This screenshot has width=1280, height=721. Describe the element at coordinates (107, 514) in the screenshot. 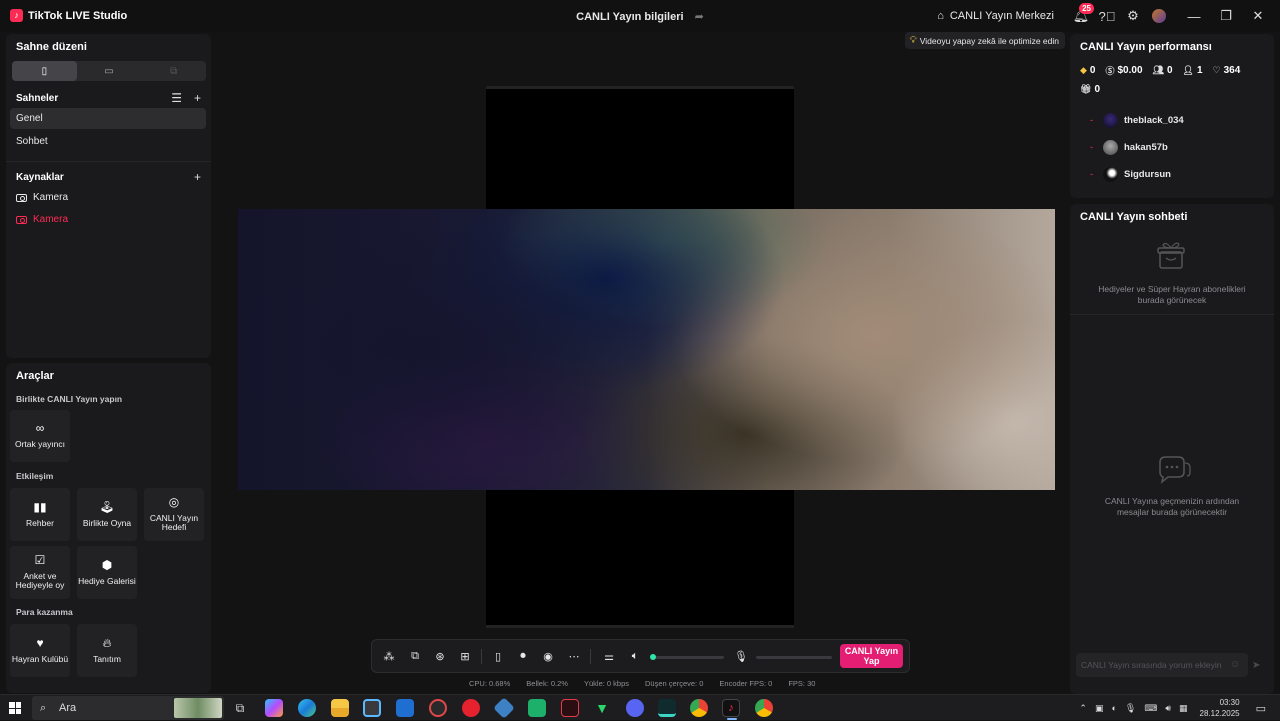

I see `play-together-tool: 🕹︎ Birlikte Oyna` at that location.